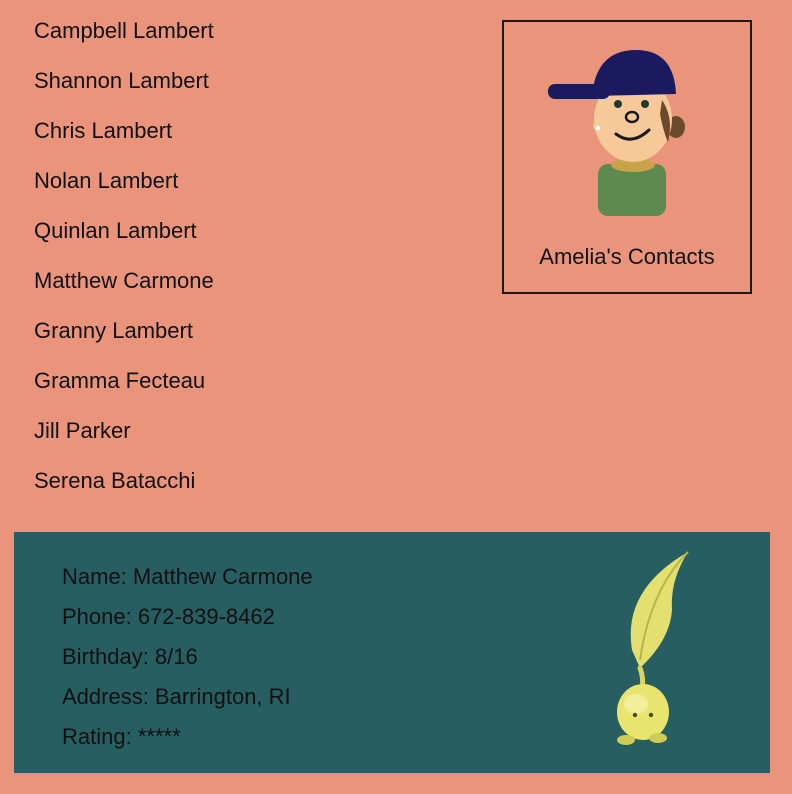  I want to click on contacts-title: Amelia's Contacts, so click(627, 256).